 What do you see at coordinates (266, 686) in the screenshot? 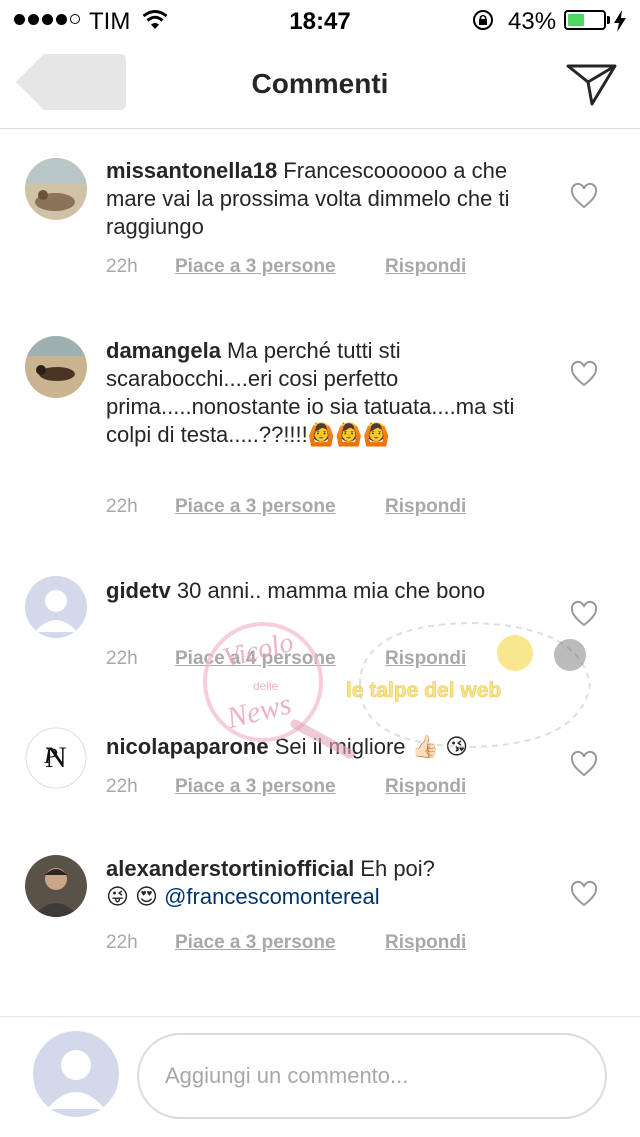
I see `watermark-text-2: delle` at bounding box center [266, 686].